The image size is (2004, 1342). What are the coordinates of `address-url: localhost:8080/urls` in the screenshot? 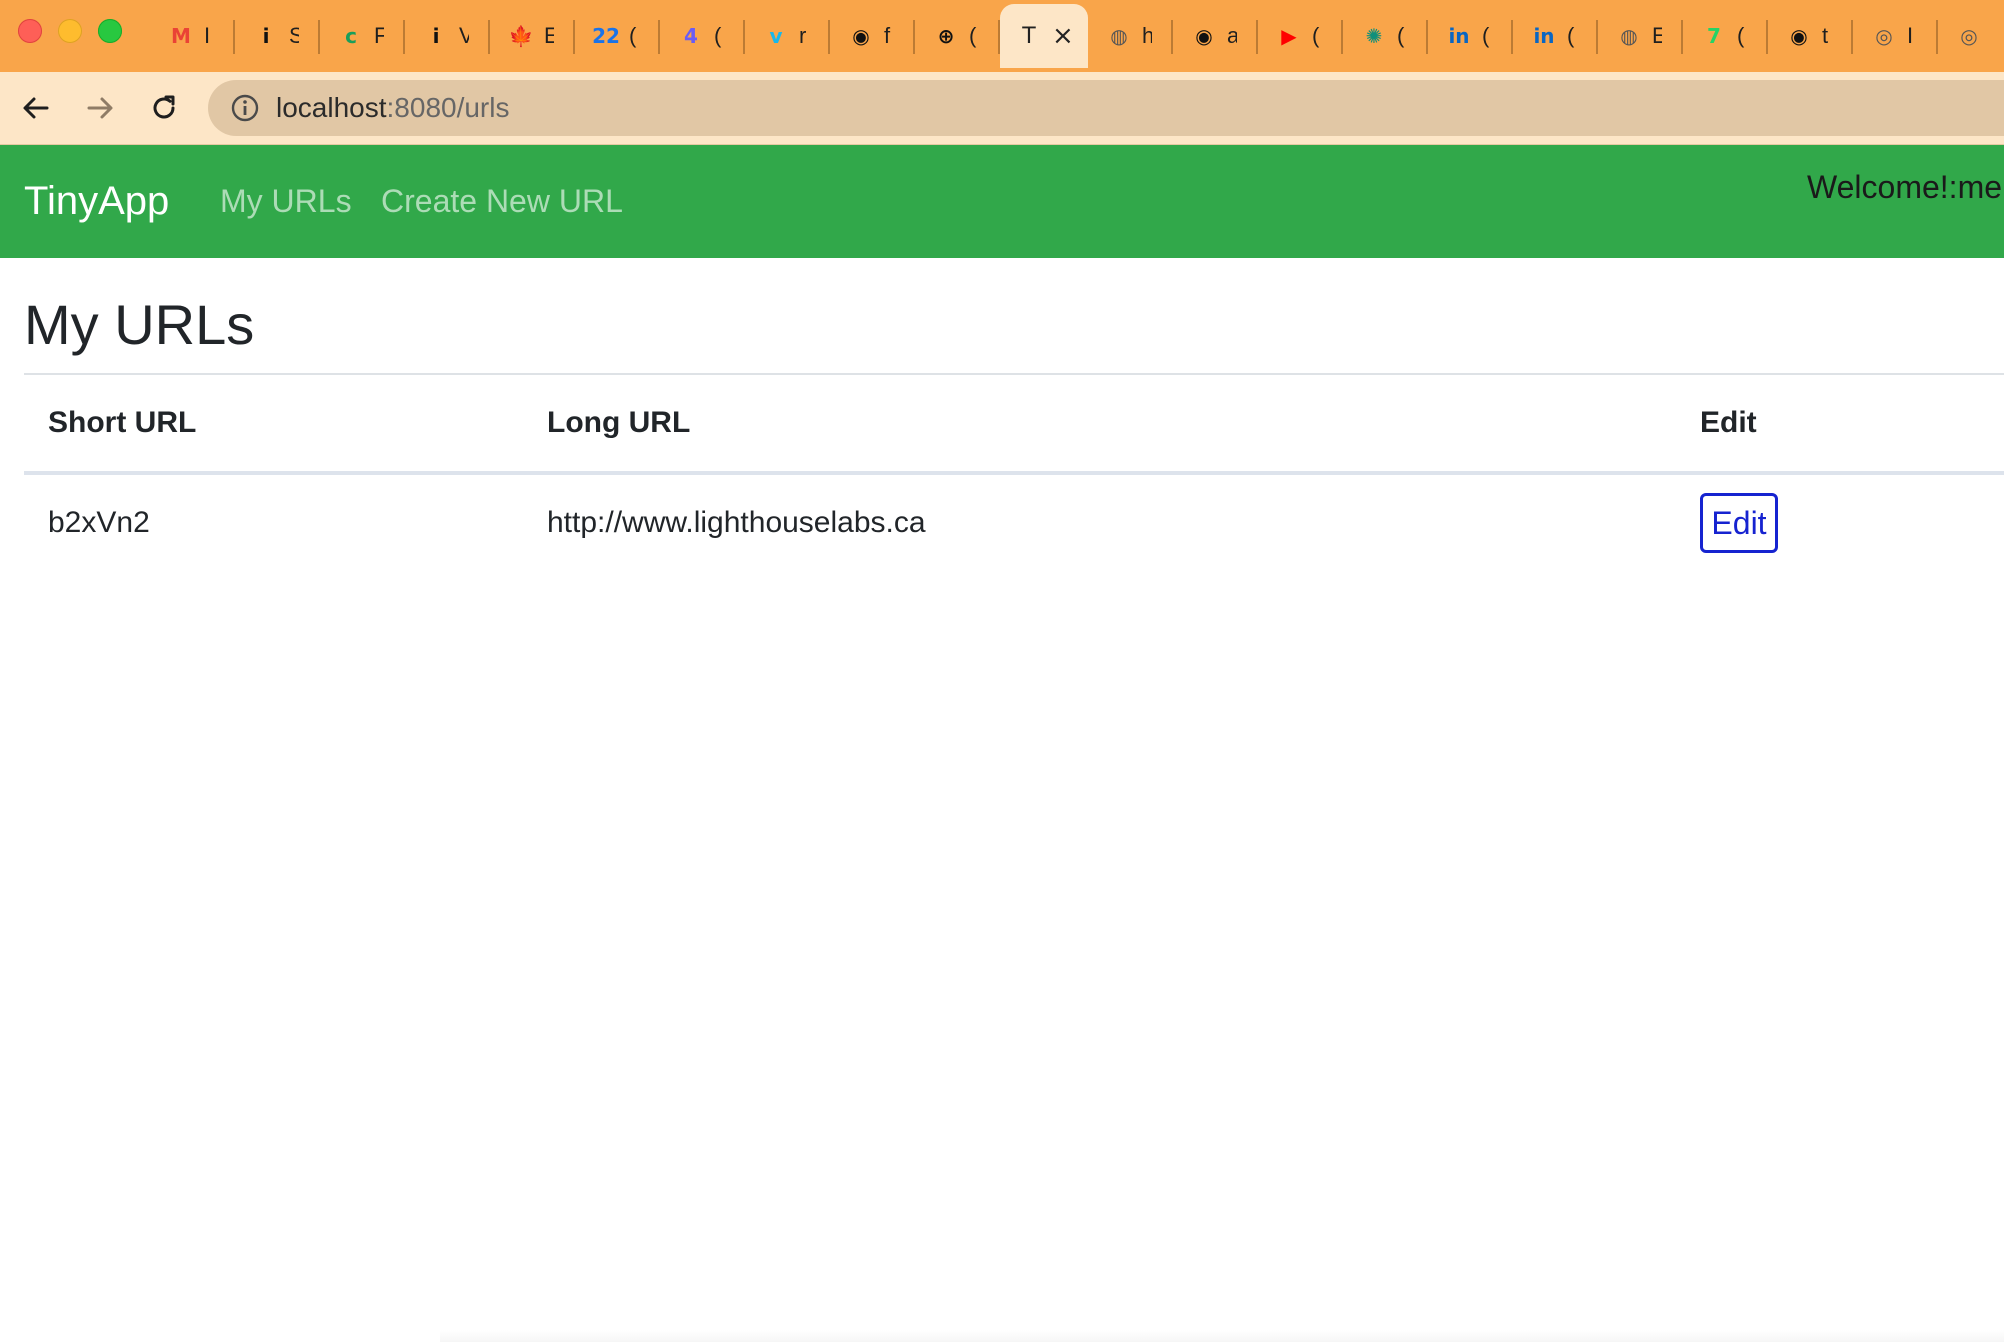 It's located at (392, 108).